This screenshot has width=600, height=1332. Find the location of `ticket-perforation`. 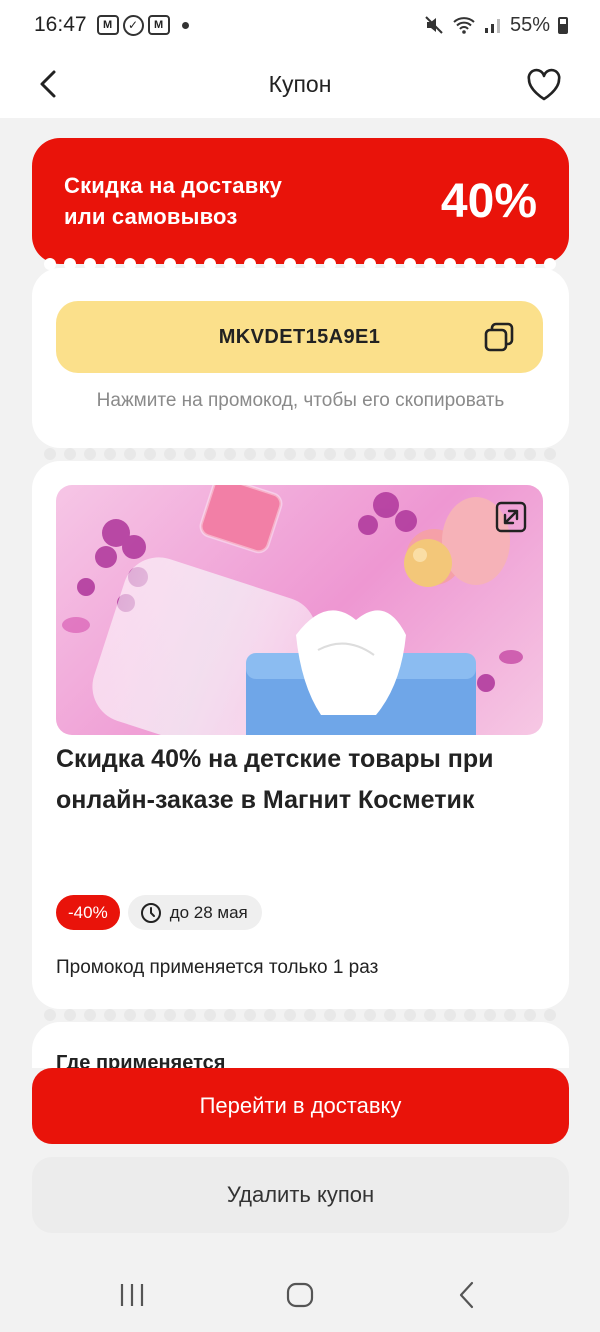

ticket-perforation is located at coordinates (300, 454).